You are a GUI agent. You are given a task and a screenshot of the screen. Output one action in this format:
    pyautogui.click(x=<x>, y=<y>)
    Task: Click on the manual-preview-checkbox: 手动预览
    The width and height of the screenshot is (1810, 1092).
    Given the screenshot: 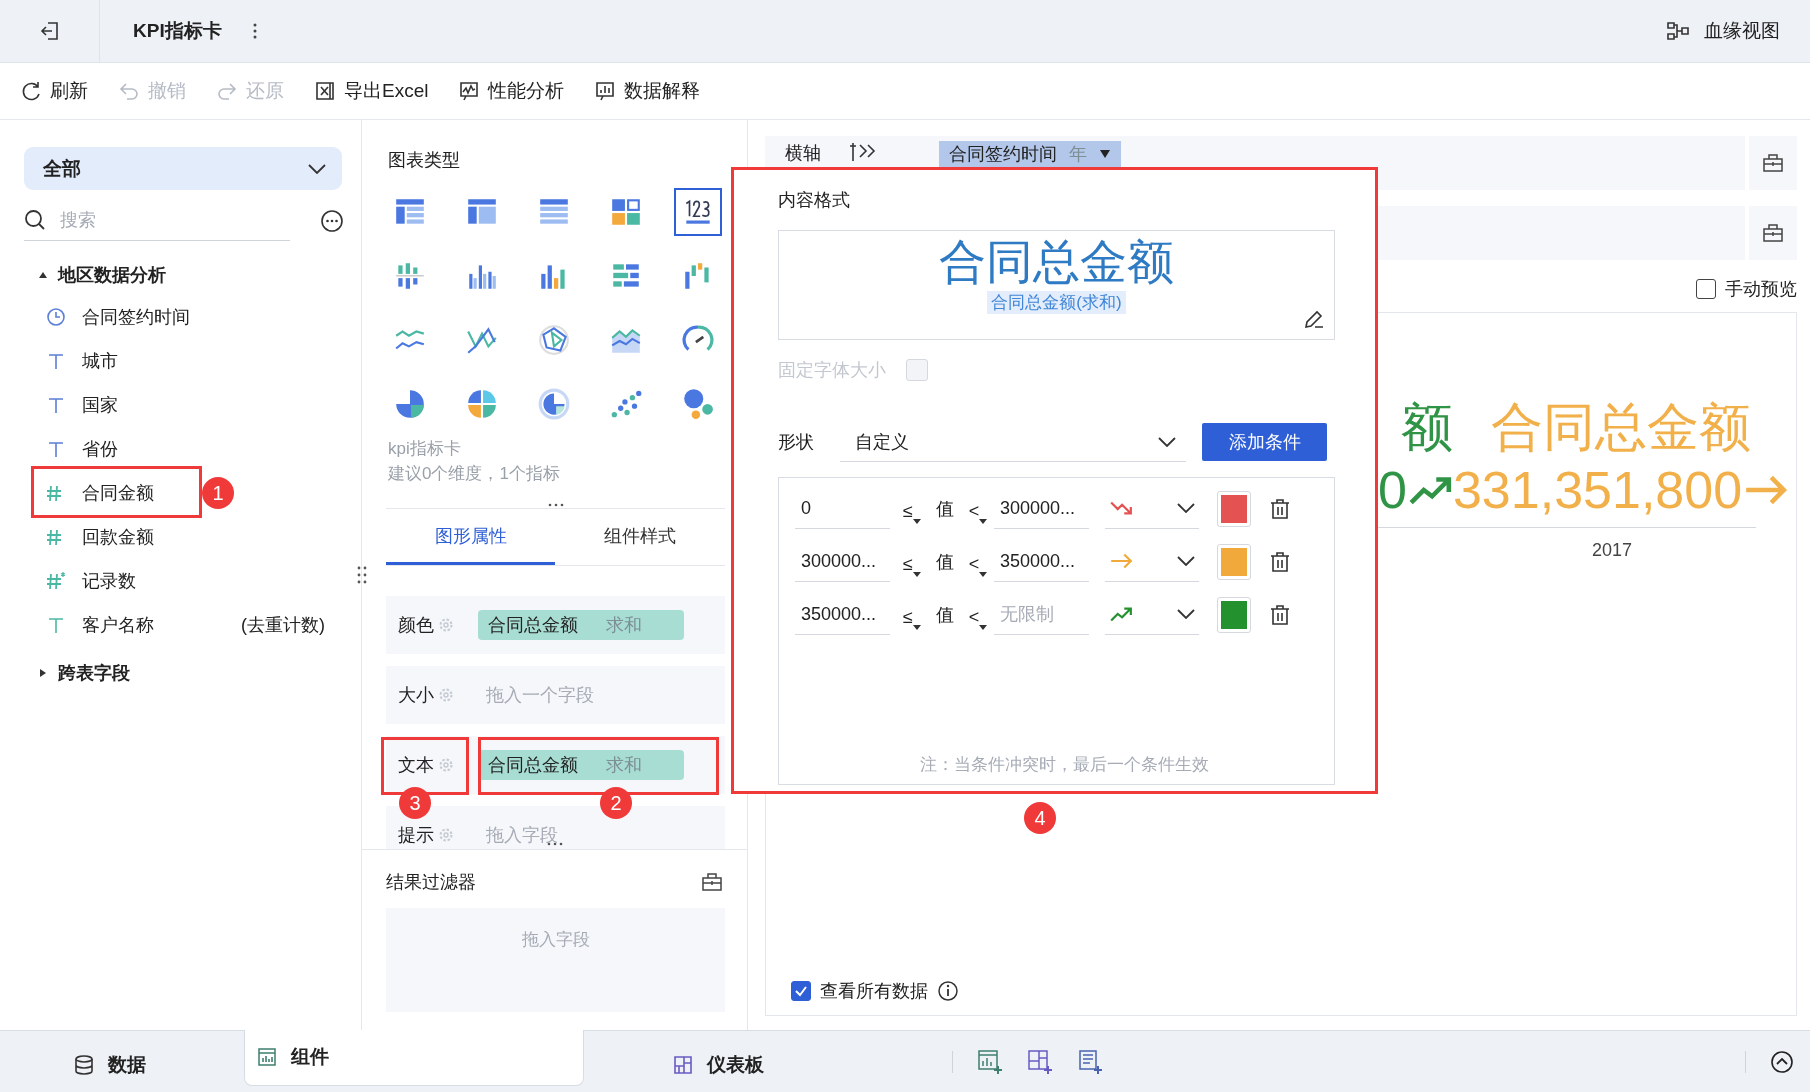 What is the action you would take?
    pyautogui.click(x=1746, y=289)
    